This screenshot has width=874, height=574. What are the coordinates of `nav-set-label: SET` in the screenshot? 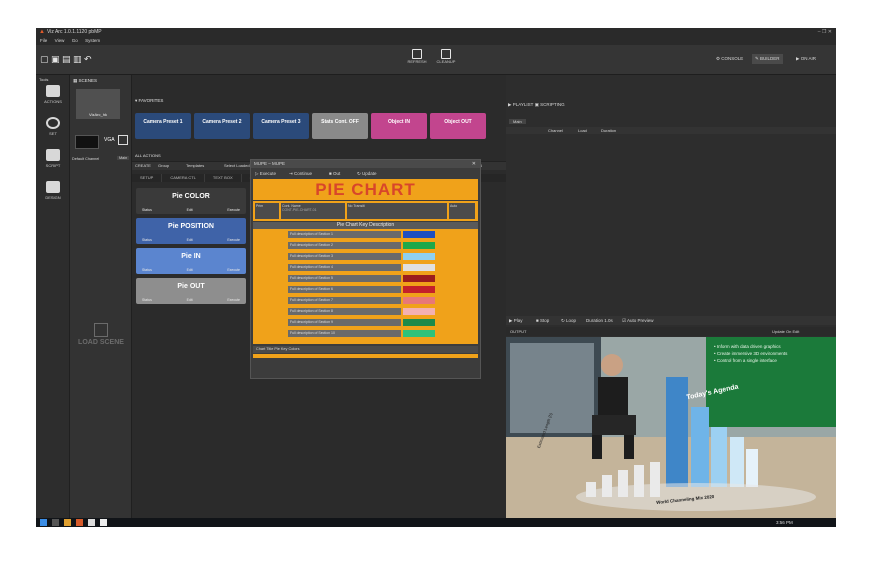 It's located at (53, 133).